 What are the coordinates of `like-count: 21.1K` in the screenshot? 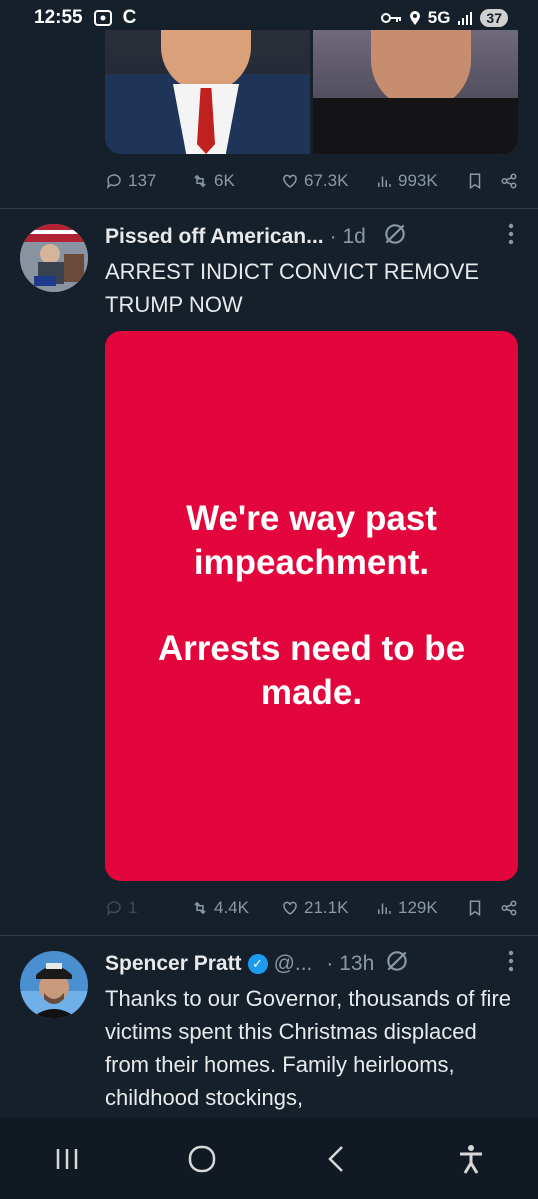 It's located at (326, 907).